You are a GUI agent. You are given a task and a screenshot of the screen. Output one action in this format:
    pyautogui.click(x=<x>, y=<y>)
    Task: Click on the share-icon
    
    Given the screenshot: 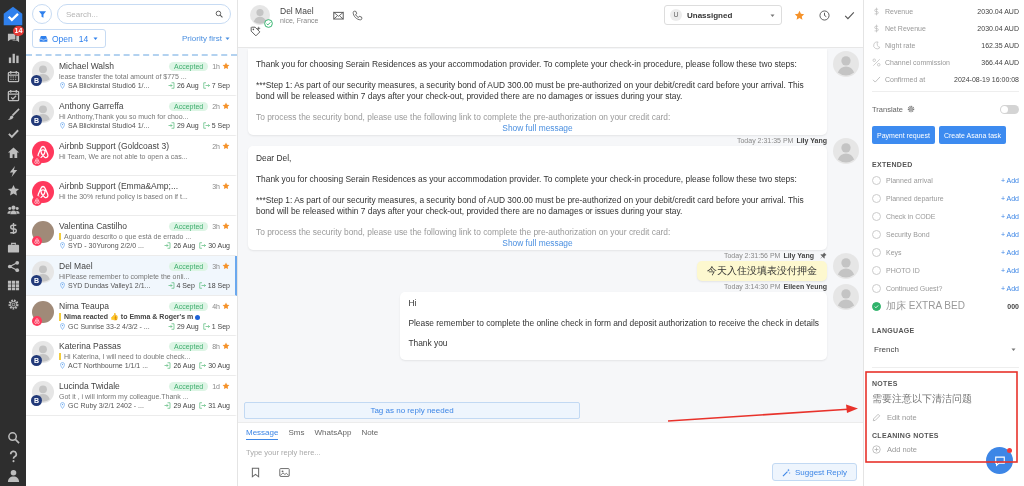 What is the action you would take?
    pyautogui.click(x=13, y=266)
    